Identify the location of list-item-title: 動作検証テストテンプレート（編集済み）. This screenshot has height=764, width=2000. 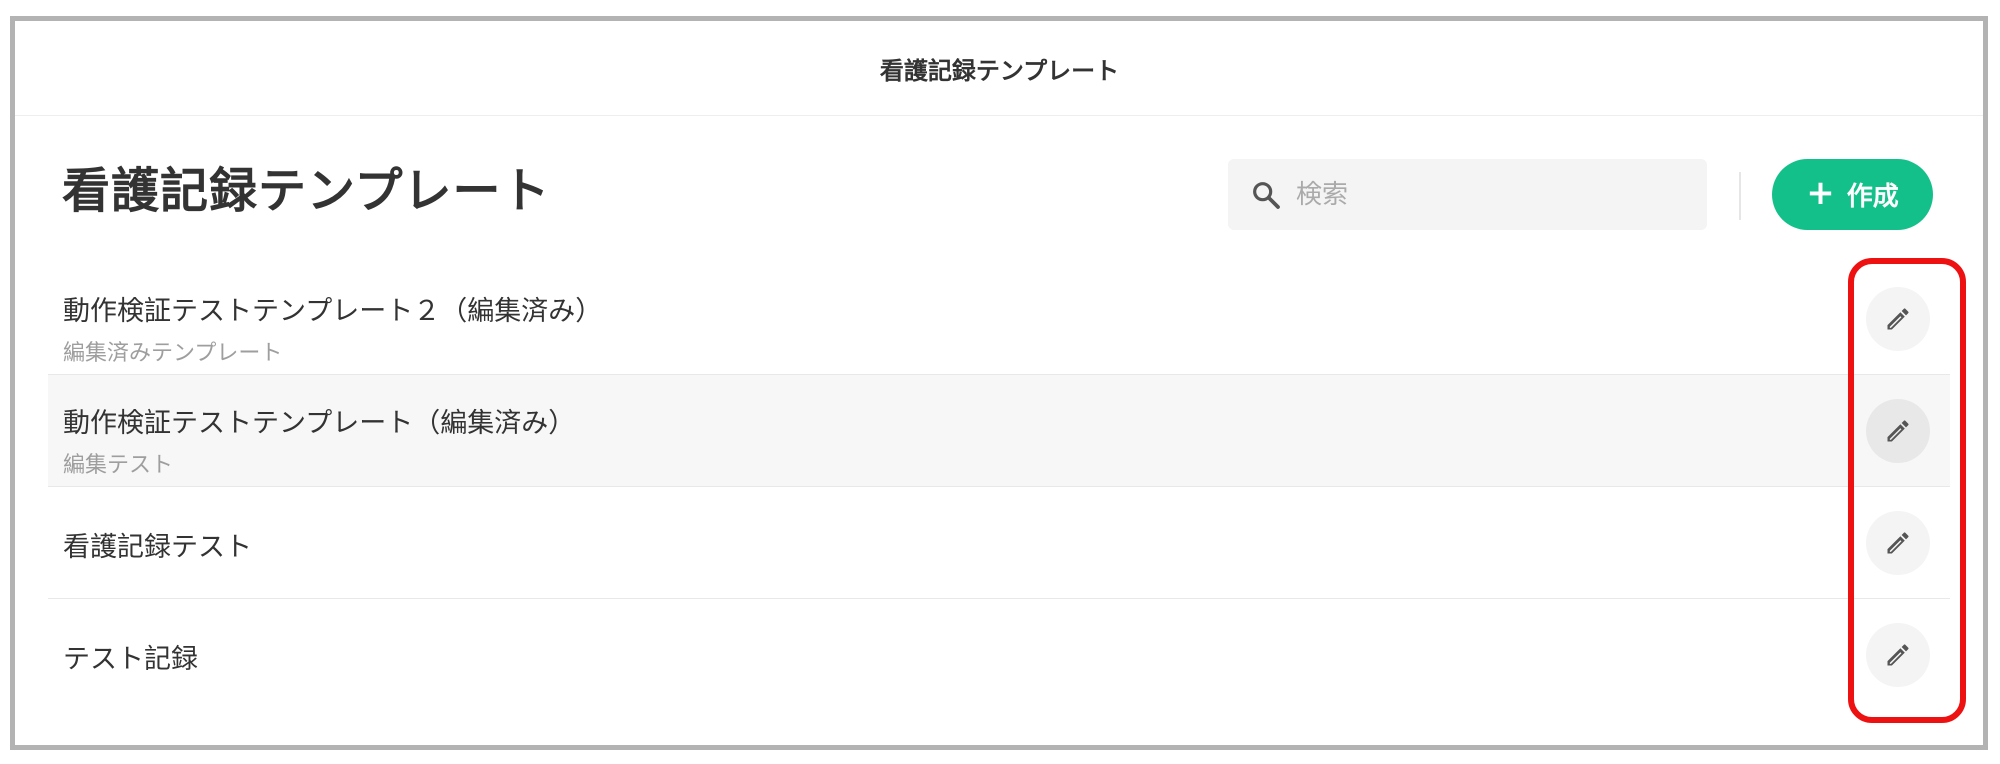
(319, 423).